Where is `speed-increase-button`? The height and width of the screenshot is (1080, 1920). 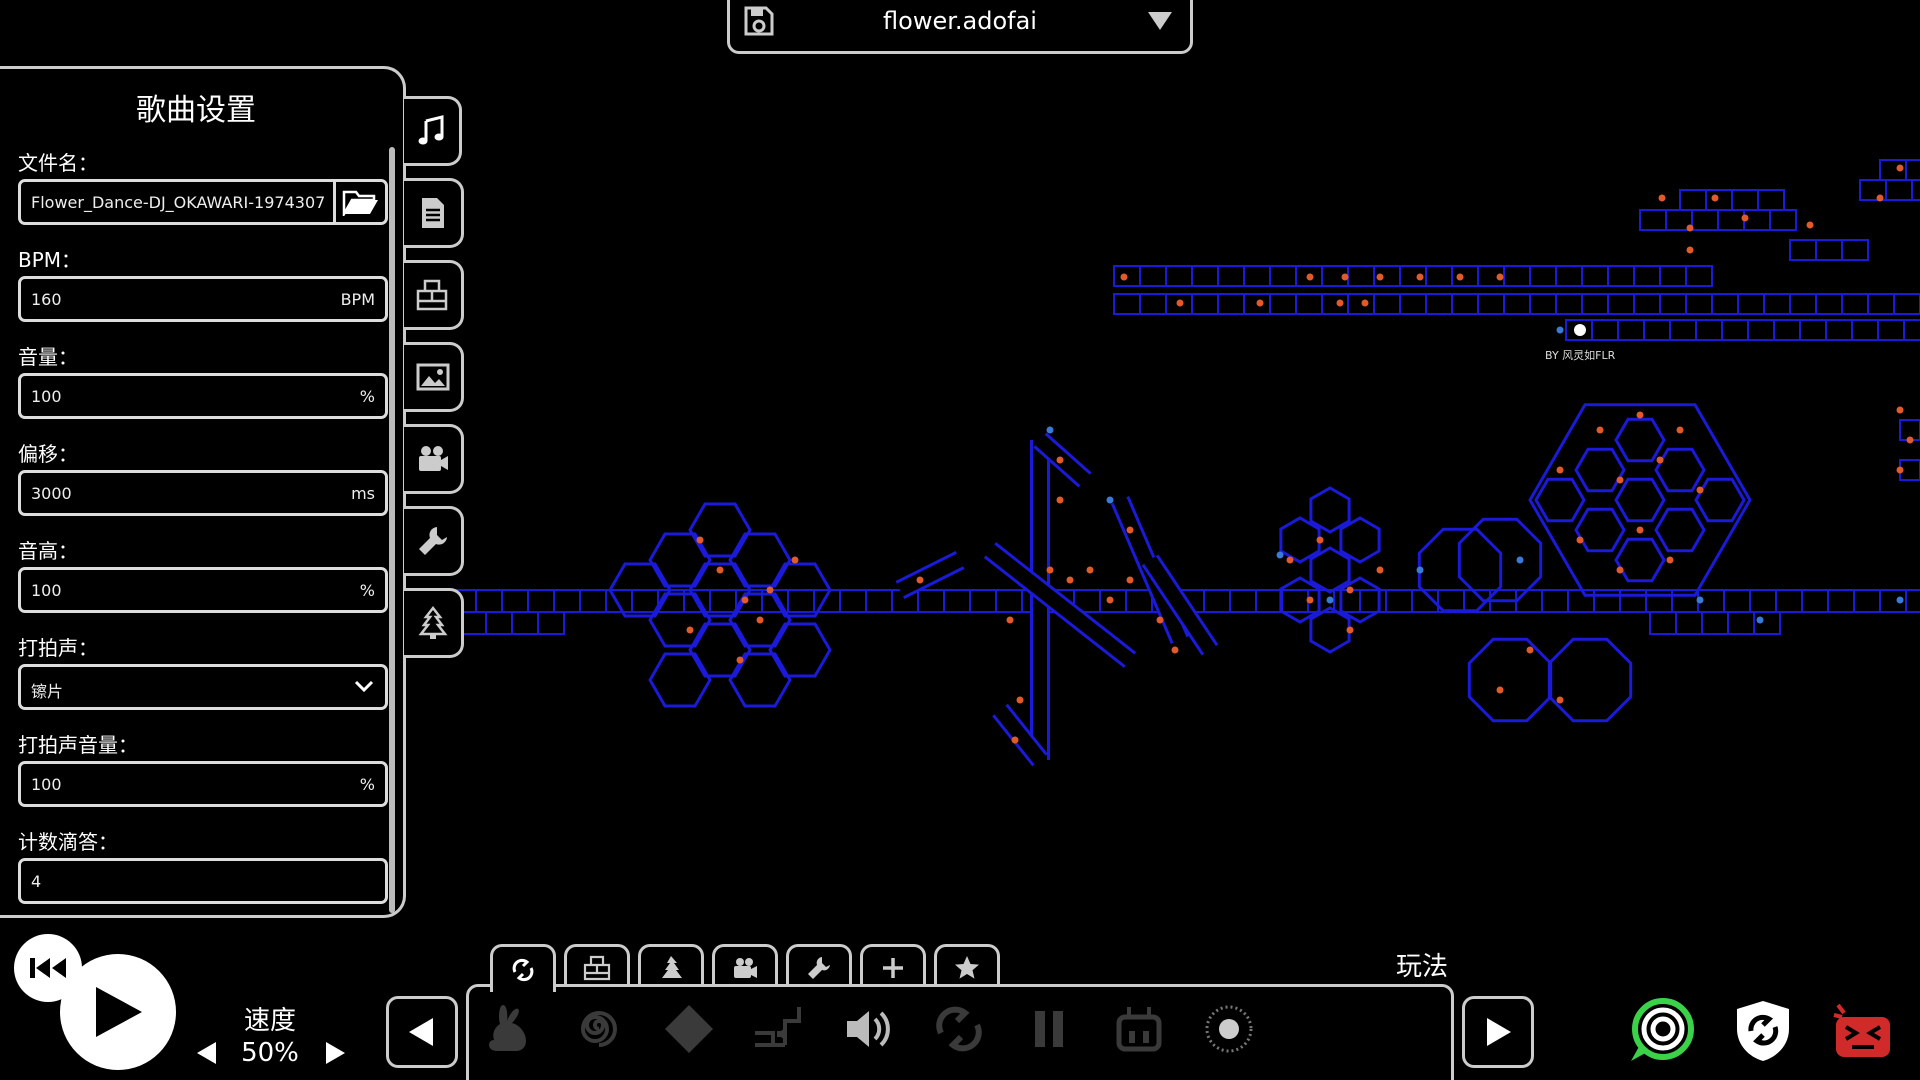 speed-increase-button is located at coordinates (335, 1053).